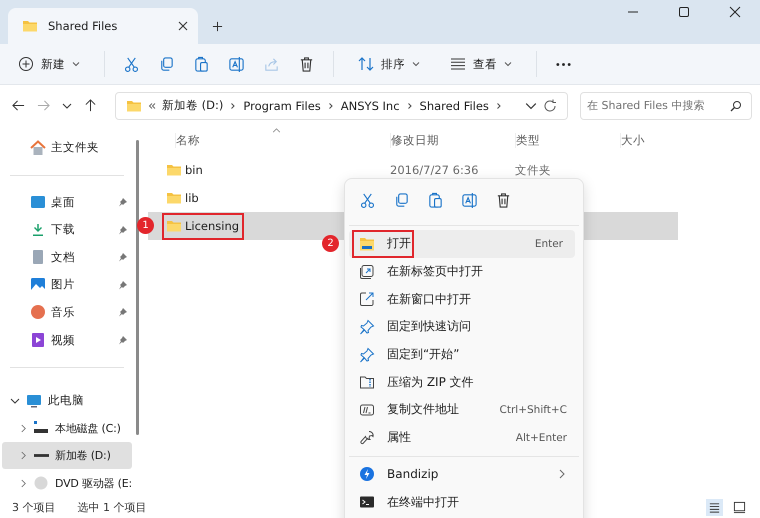  What do you see at coordinates (63, 284) in the screenshot?
I see `item-label: 图片` at bounding box center [63, 284].